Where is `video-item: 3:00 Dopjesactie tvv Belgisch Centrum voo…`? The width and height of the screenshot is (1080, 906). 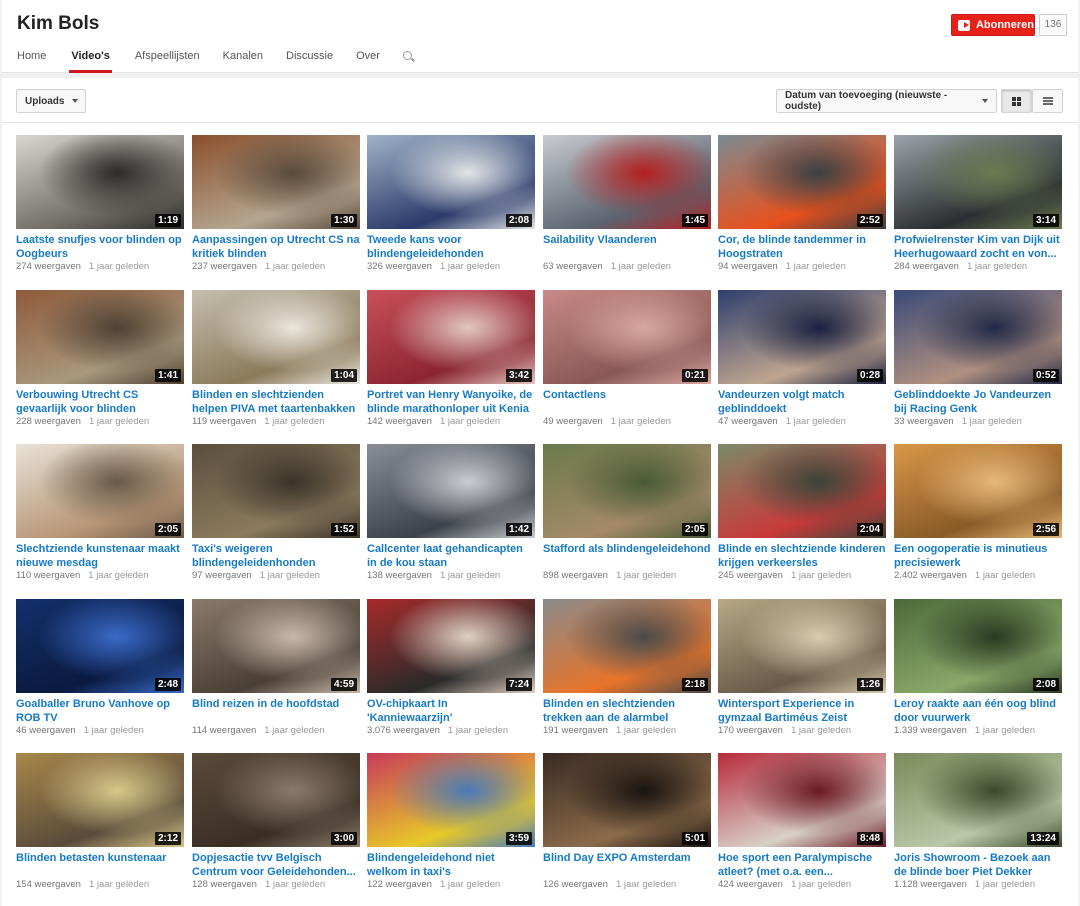
video-item: 3:00 Dopjesactie tvv Belgisch Centrum voo… is located at coordinates (276, 828).